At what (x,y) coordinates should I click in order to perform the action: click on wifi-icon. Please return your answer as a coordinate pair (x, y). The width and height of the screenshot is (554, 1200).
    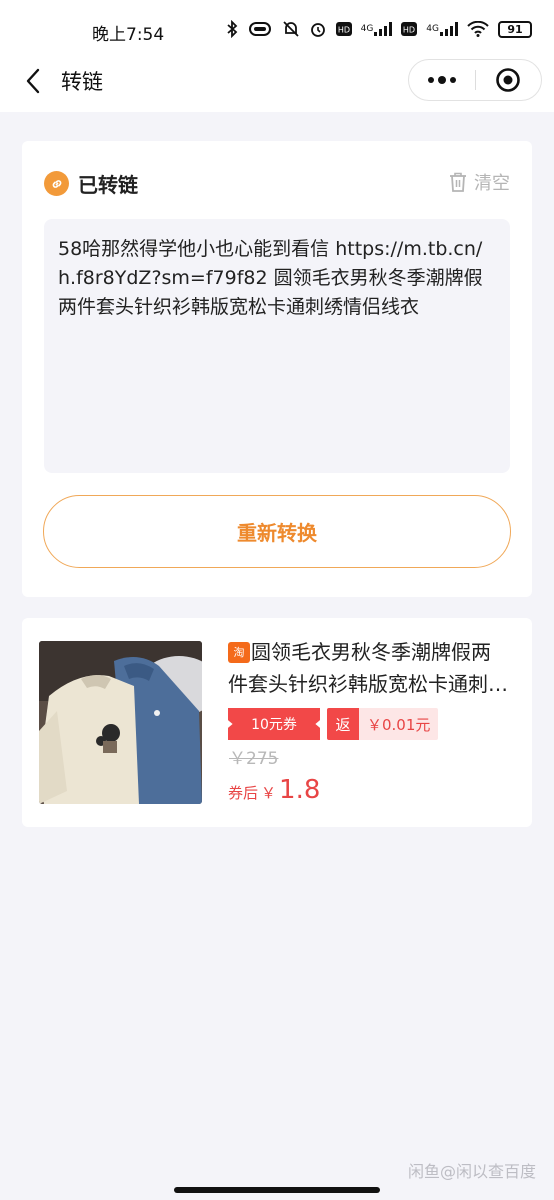
    Looking at the image, I should click on (478, 29).